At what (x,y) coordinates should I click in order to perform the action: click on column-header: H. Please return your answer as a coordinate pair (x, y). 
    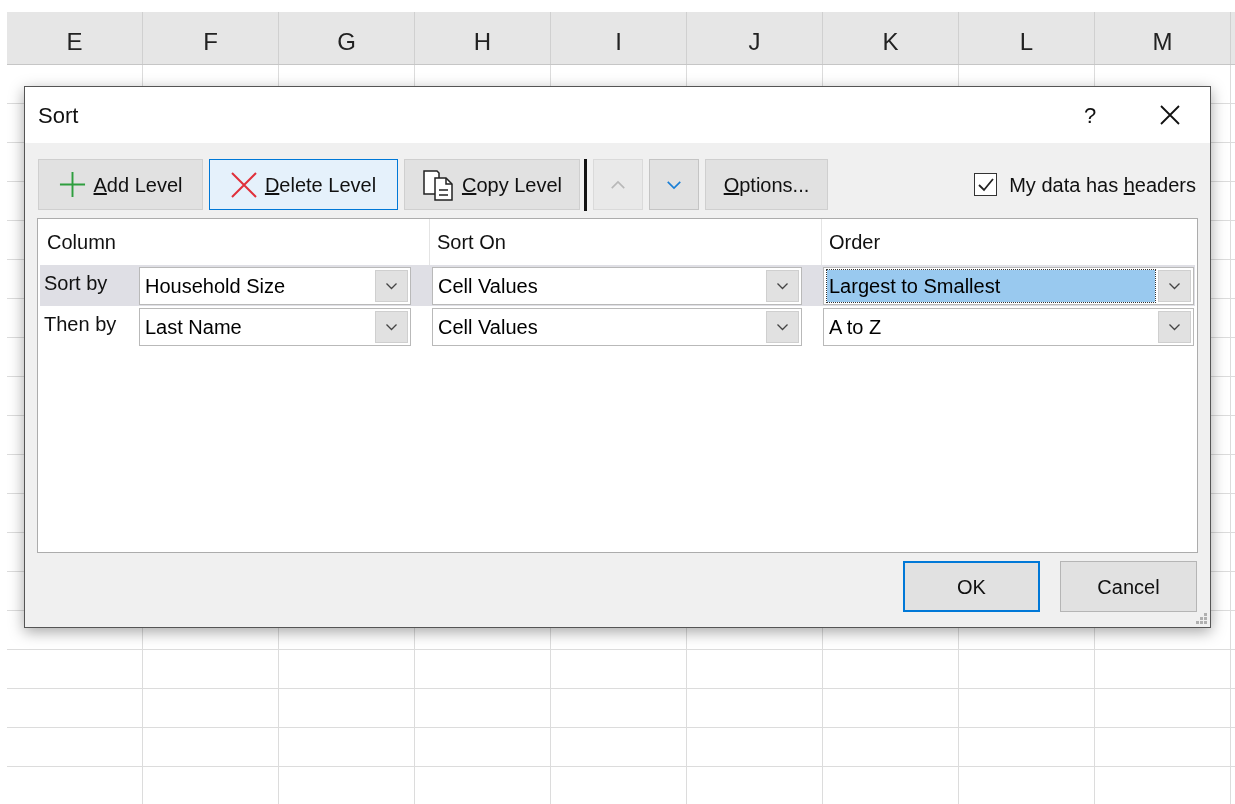
    Looking at the image, I should click on (483, 38).